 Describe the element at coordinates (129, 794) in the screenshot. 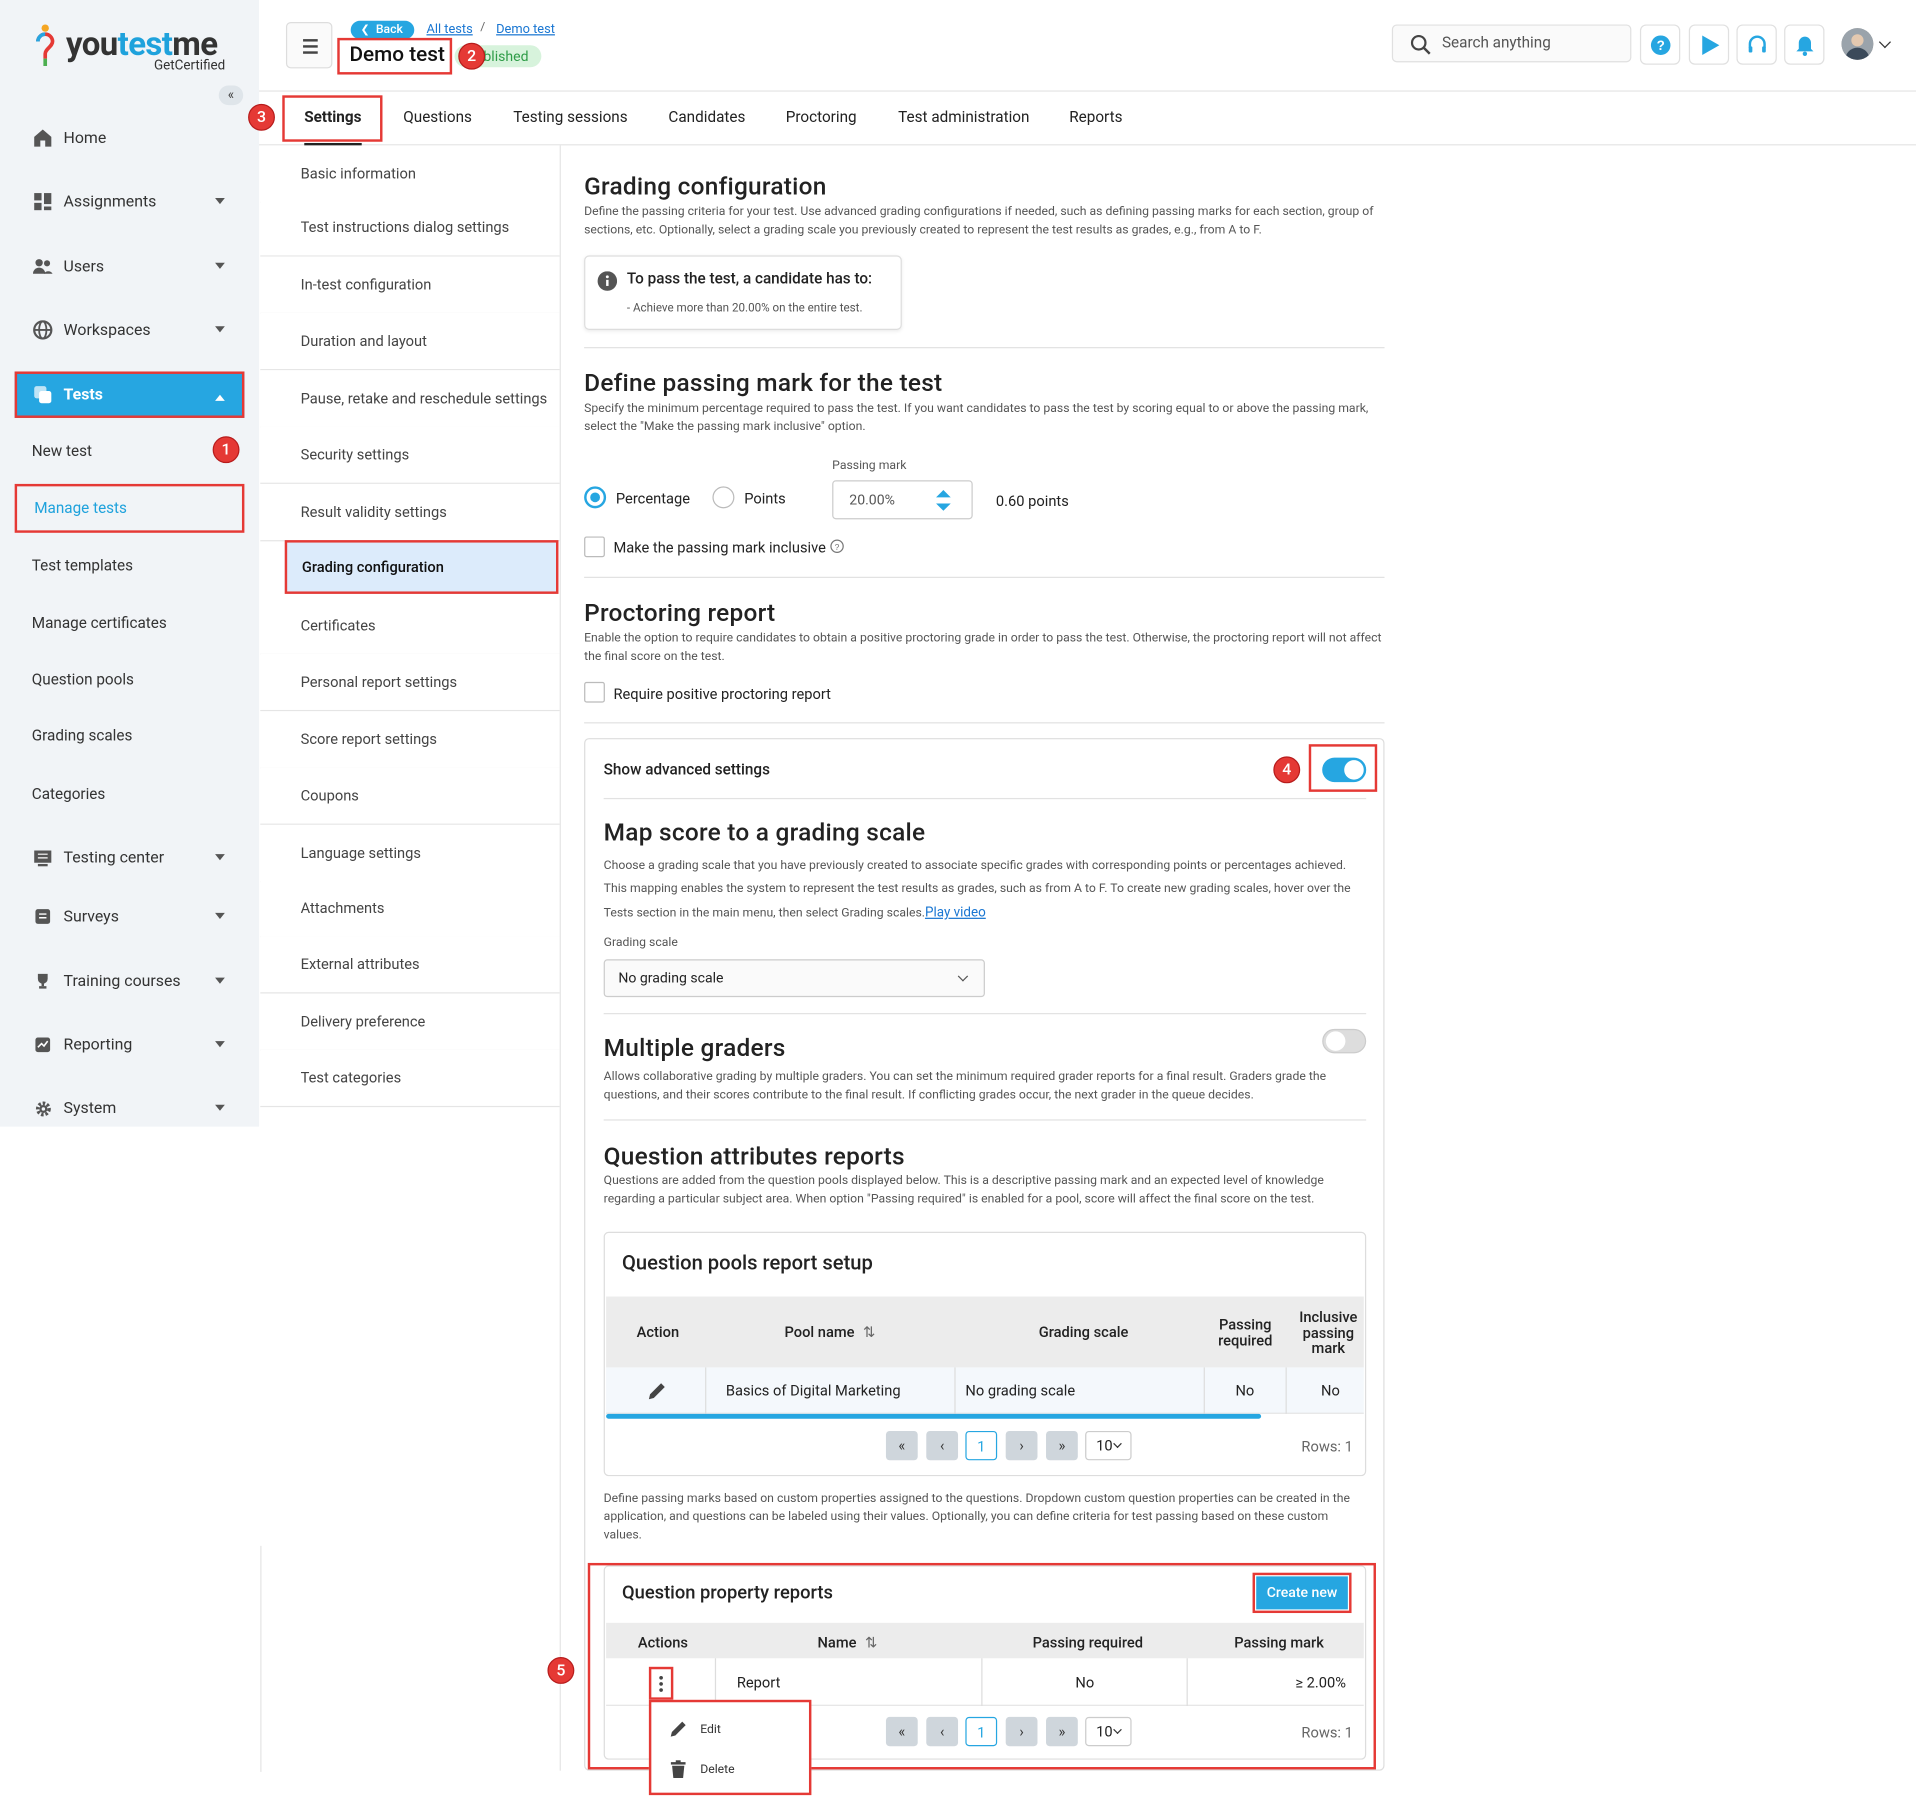

I see `sidebar-item-categories: Categories` at that location.